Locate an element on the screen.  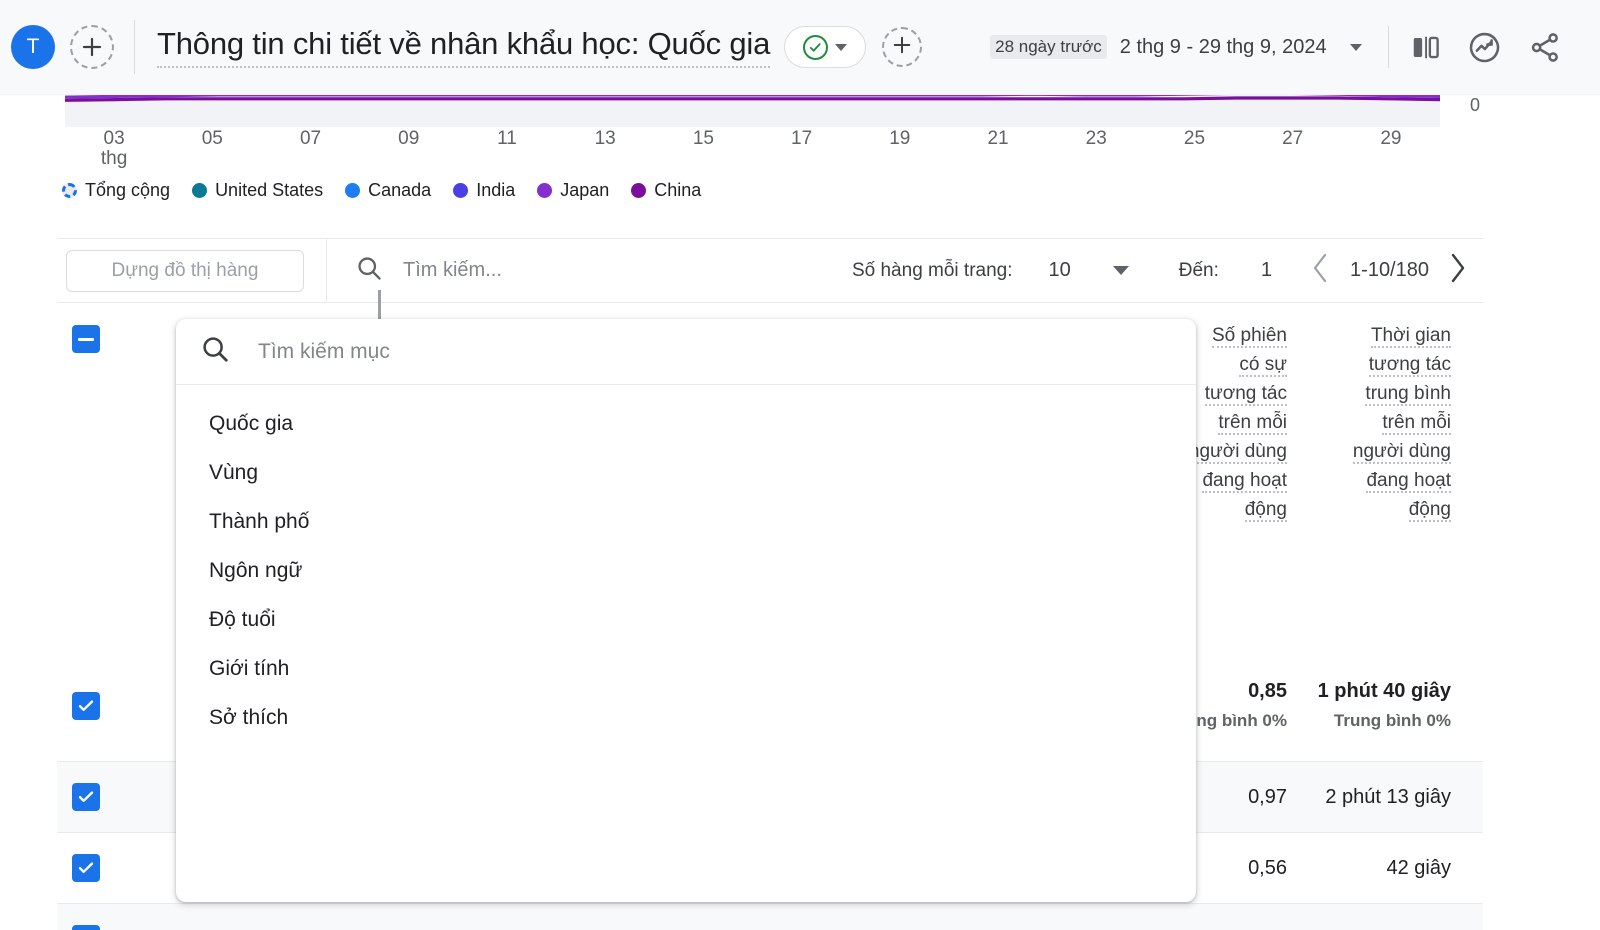
chart-series-line is located at coordinates (752, 99).